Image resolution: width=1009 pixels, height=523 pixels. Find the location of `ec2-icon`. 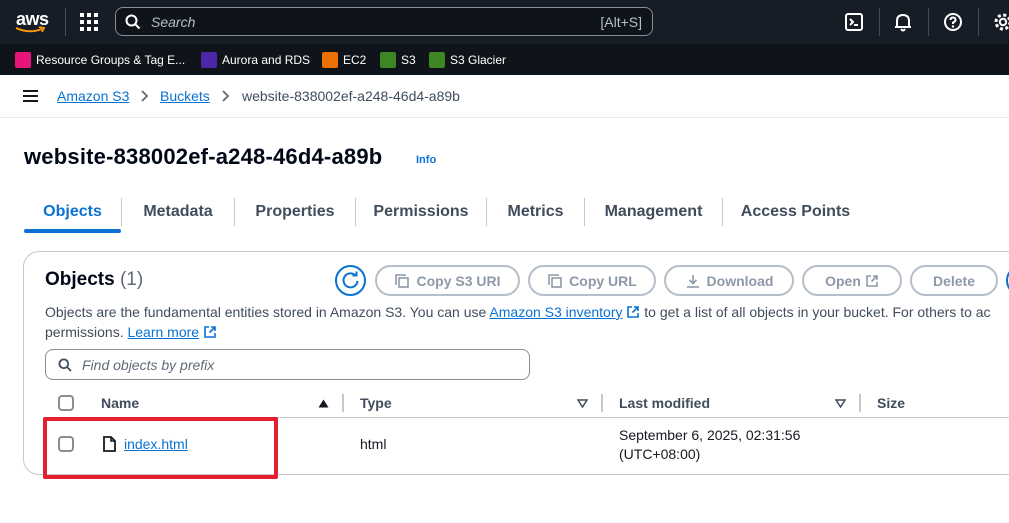

ec2-icon is located at coordinates (330, 60).